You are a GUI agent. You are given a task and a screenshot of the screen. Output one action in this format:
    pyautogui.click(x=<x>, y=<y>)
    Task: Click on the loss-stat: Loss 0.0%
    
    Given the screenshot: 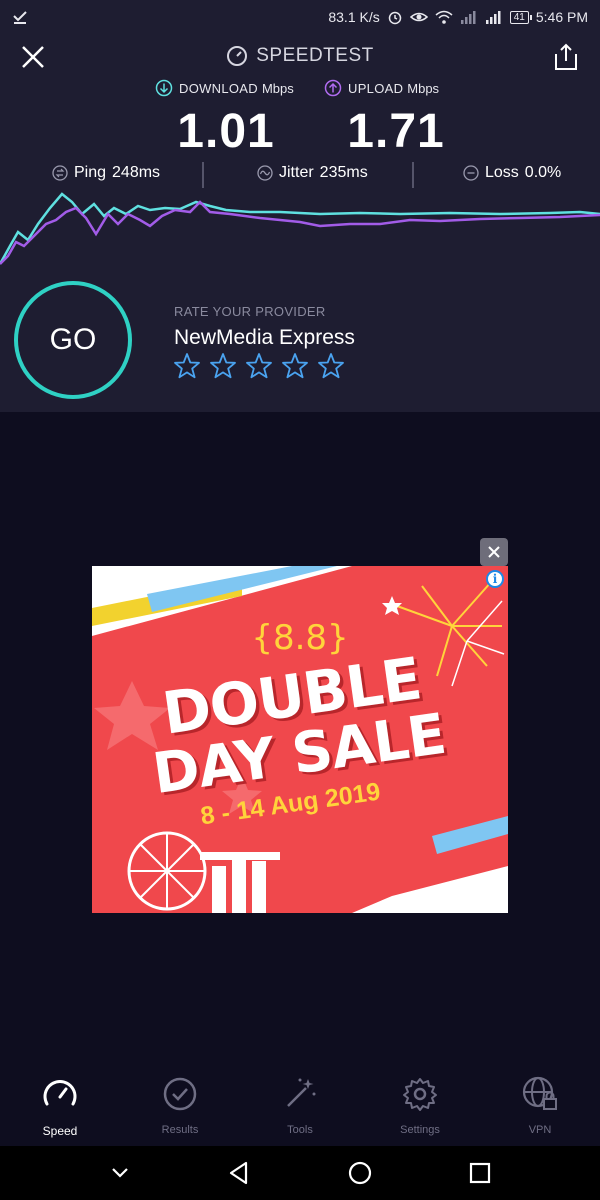 What is the action you would take?
    pyautogui.click(x=512, y=173)
    